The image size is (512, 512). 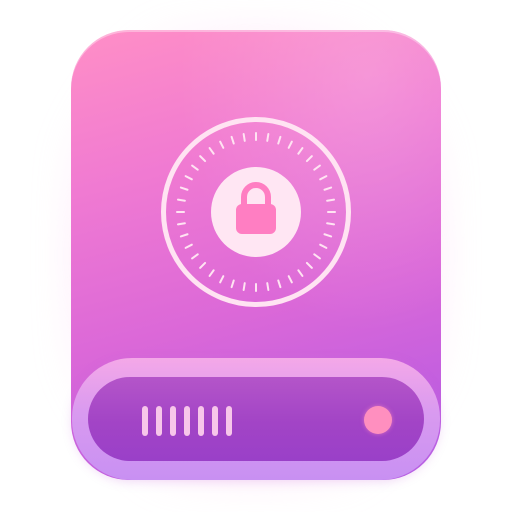 I want to click on padlock-icon, so click(x=256, y=208).